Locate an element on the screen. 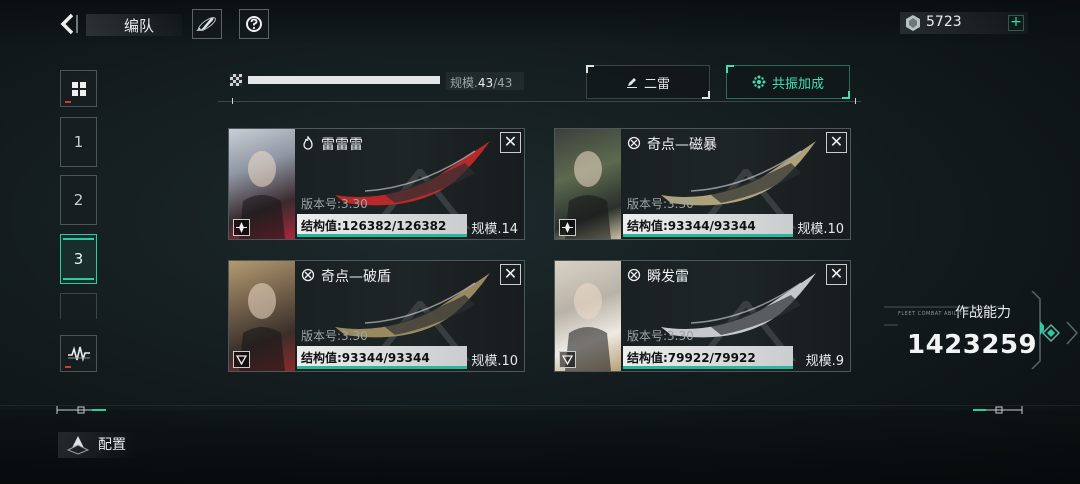 Image resolution: width=1080 pixels, height=484 pixels. rocket-icon is located at coordinates (206, 24).